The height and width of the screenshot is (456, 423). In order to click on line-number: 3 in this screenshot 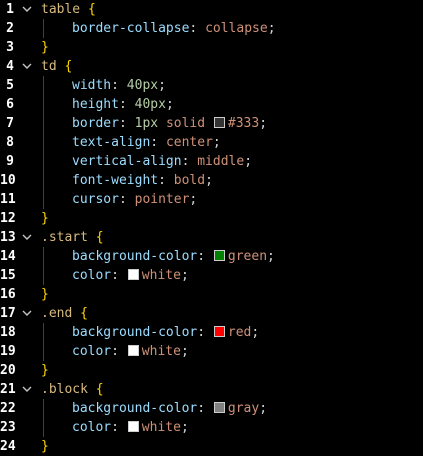, I will do `click(10, 47)`.